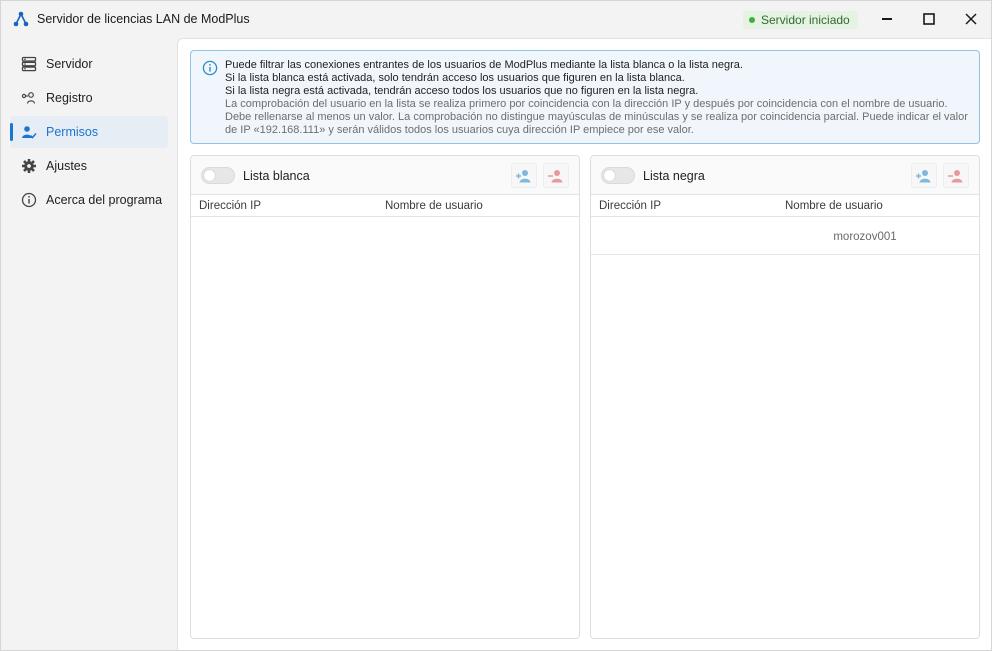  I want to click on whitelist-toggle, so click(218, 175).